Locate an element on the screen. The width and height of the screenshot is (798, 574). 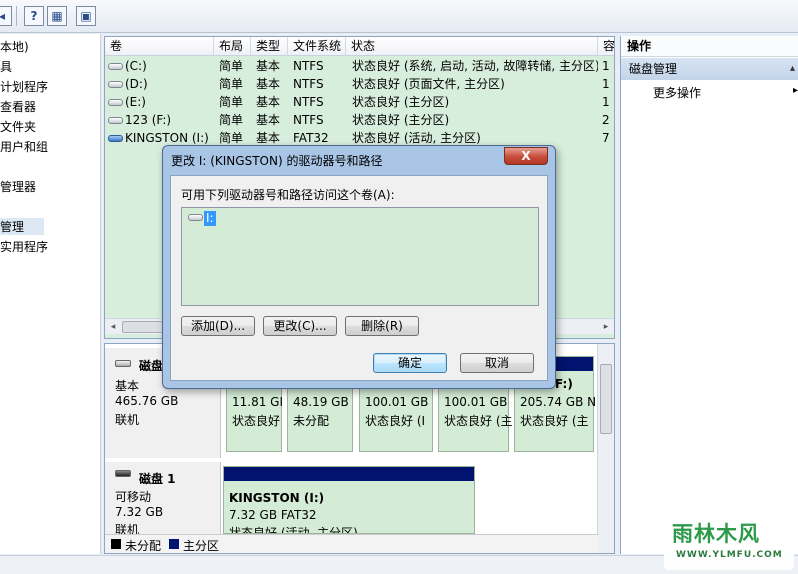
column-header-capacity: 容 is located at coordinates (606, 46).